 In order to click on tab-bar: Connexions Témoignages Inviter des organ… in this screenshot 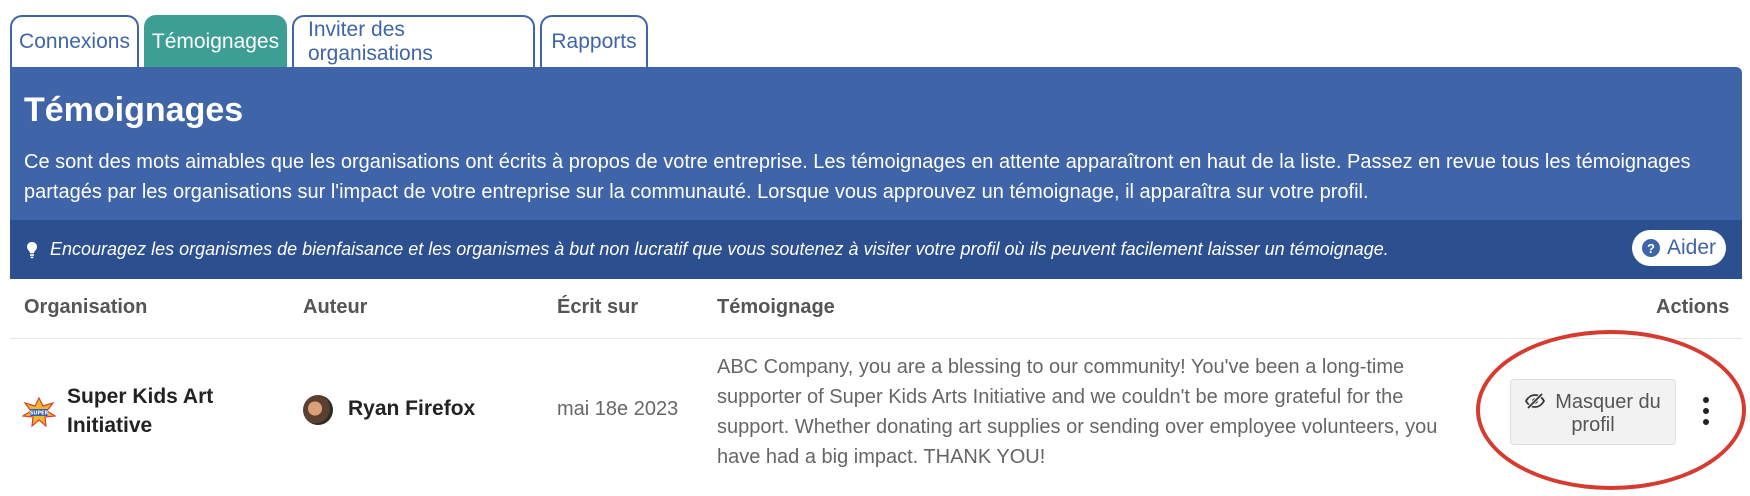, I will do `click(331, 41)`.